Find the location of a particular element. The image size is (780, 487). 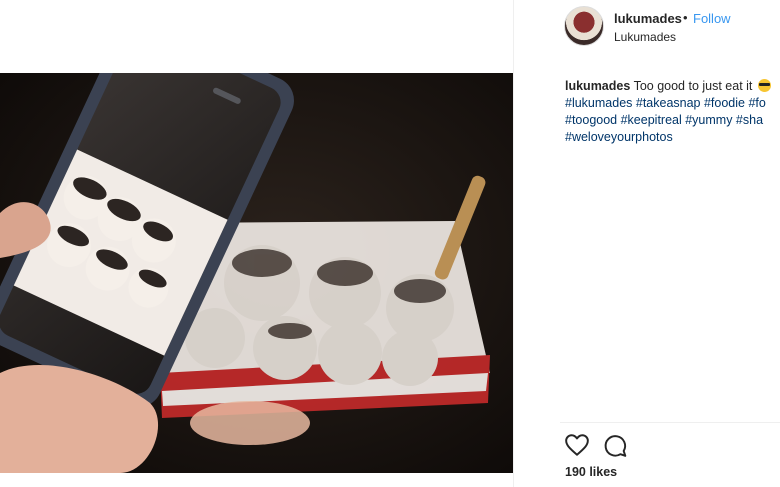

caption-first-line: lukumades Too good to just eat it is located at coordinates (672, 86).